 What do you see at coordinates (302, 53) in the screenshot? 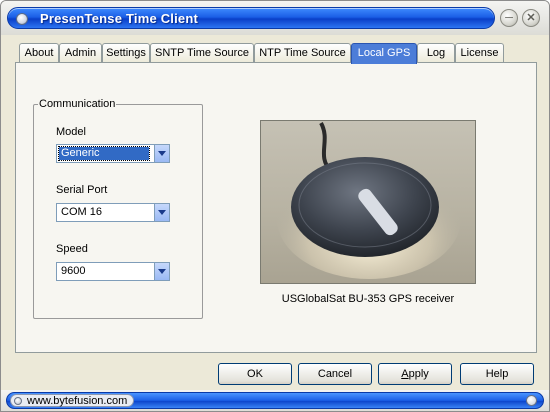
I see `tab-ntp-time-source: NTP Time Source` at bounding box center [302, 53].